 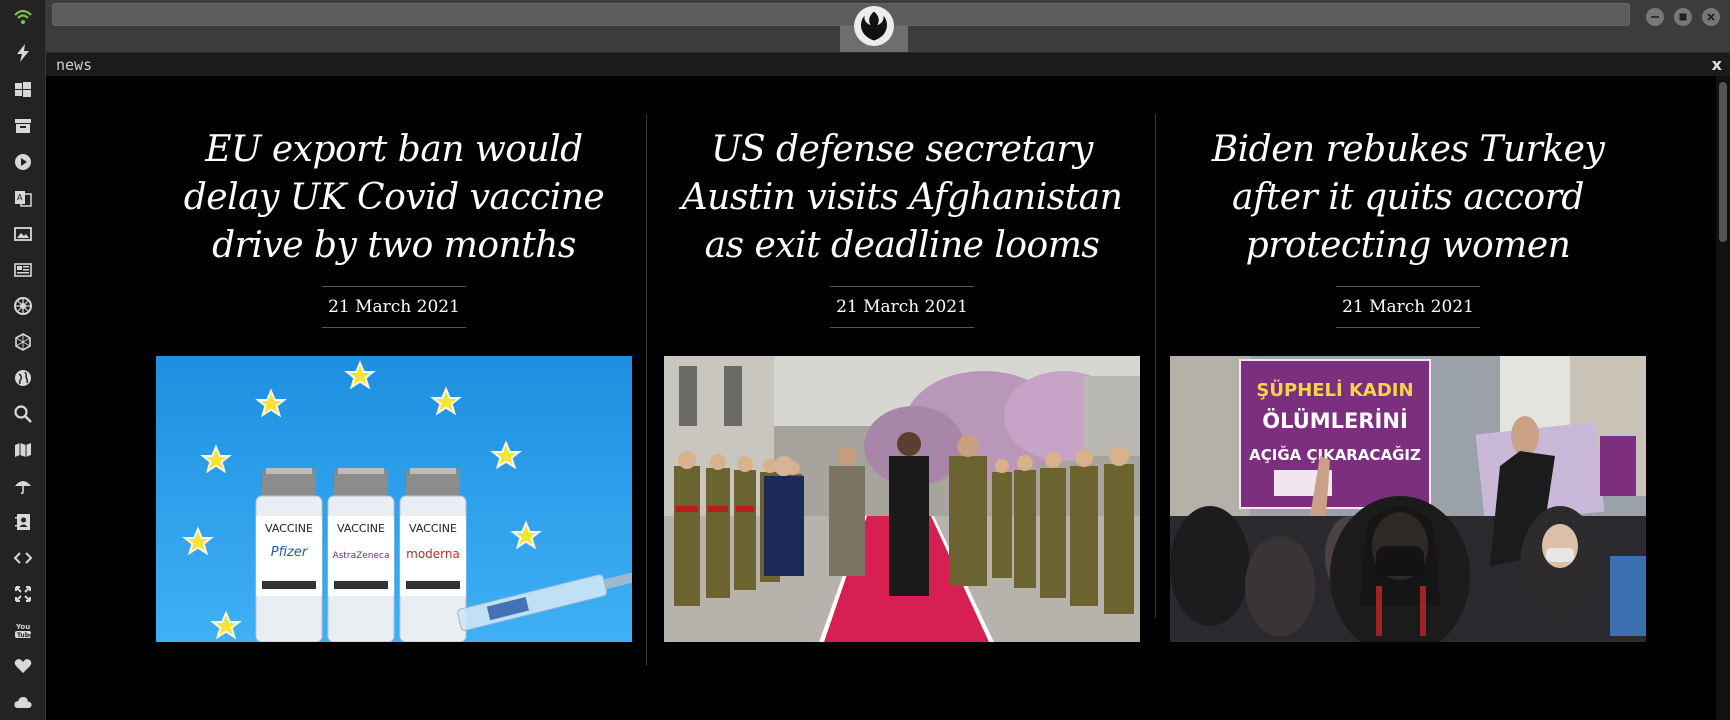 What do you see at coordinates (23, 594) in the screenshot?
I see `expand-icon` at bounding box center [23, 594].